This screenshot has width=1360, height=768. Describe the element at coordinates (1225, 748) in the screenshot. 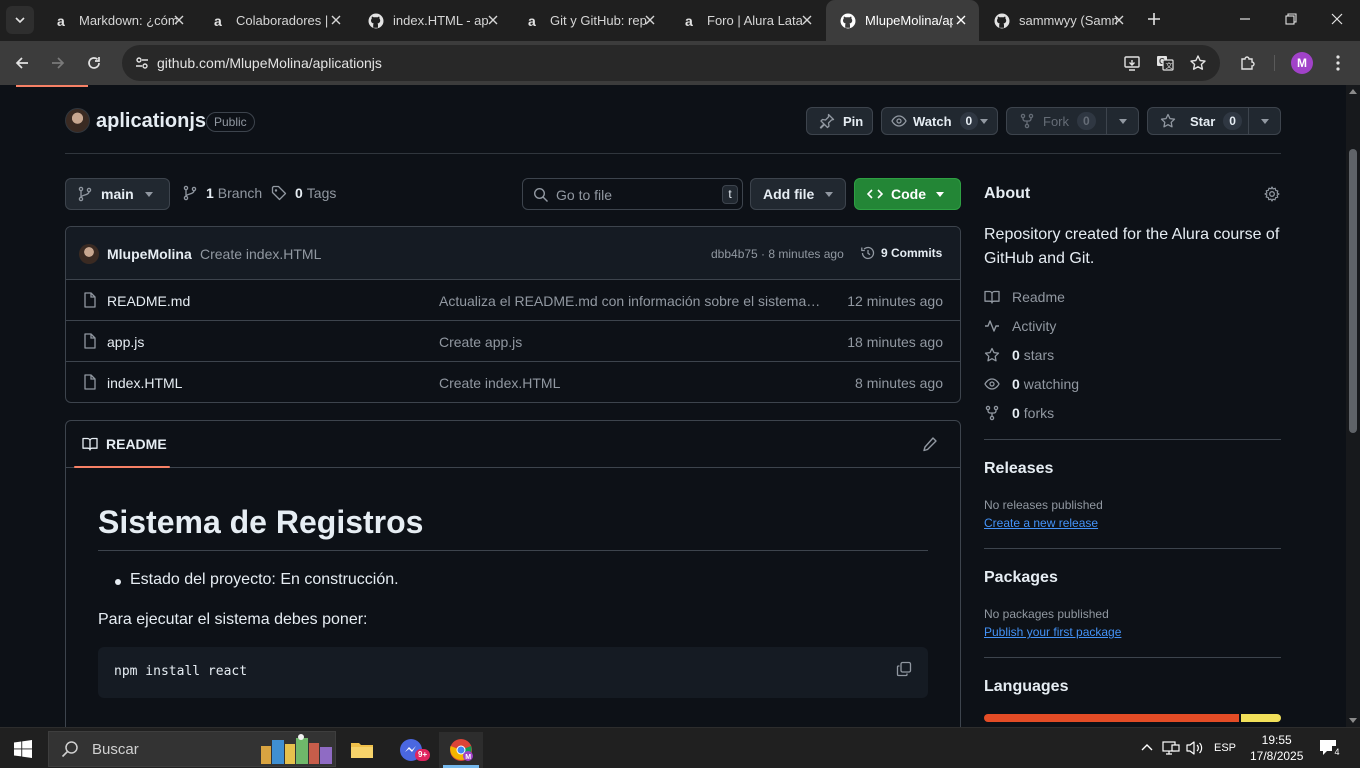

I see `input-language: ESP` at that location.